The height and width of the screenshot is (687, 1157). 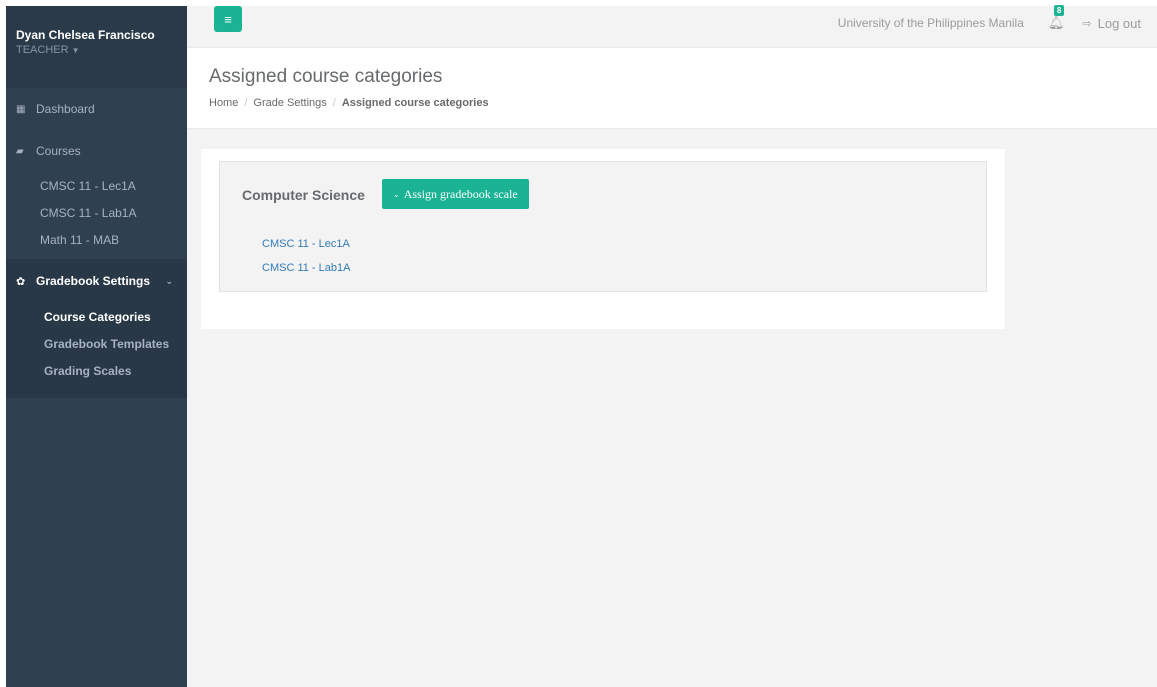 I want to click on university-name: University of the Philippines Manila, so click(x=930, y=23).